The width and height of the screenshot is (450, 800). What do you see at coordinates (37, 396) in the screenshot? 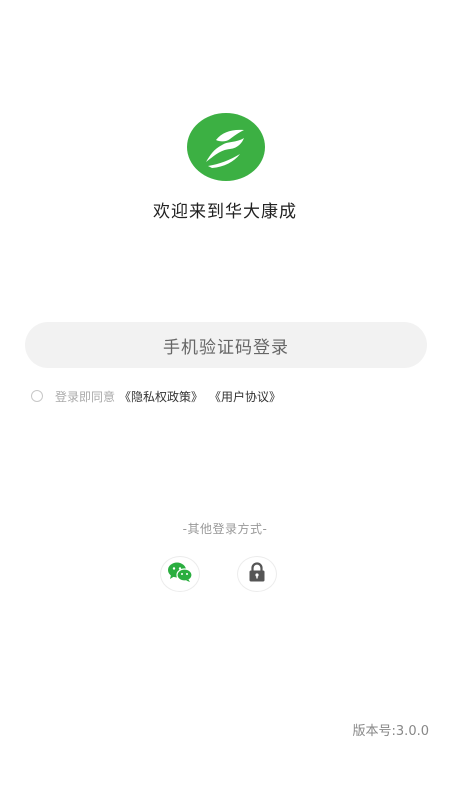
I see `agree-radio` at bounding box center [37, 396].